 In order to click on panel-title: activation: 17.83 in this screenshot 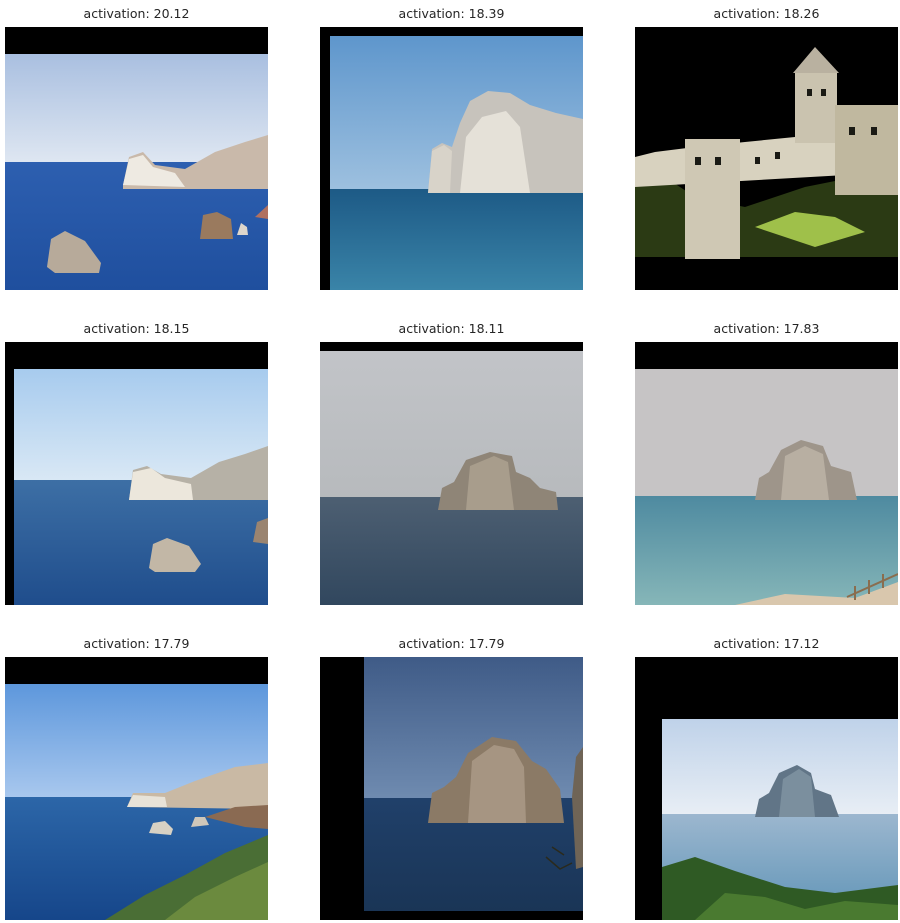, I will do `click(766, 328)`.